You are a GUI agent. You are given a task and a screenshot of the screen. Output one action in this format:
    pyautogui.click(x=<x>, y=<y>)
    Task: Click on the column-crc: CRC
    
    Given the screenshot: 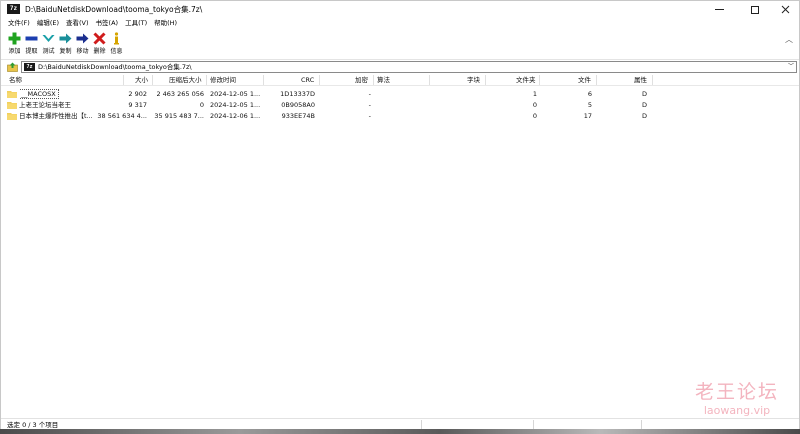 What is the action you would take?
    pyautogui.click(x=307, y=80)
    